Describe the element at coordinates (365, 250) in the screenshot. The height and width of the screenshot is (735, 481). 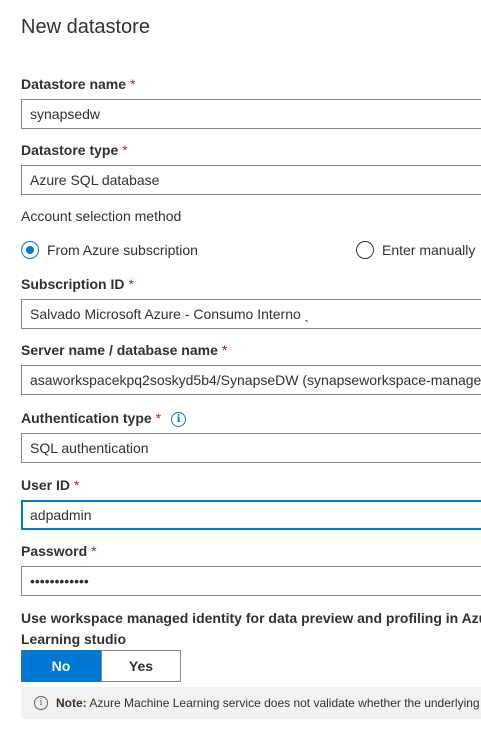
I see `radio-unchecked-icon` at that location.